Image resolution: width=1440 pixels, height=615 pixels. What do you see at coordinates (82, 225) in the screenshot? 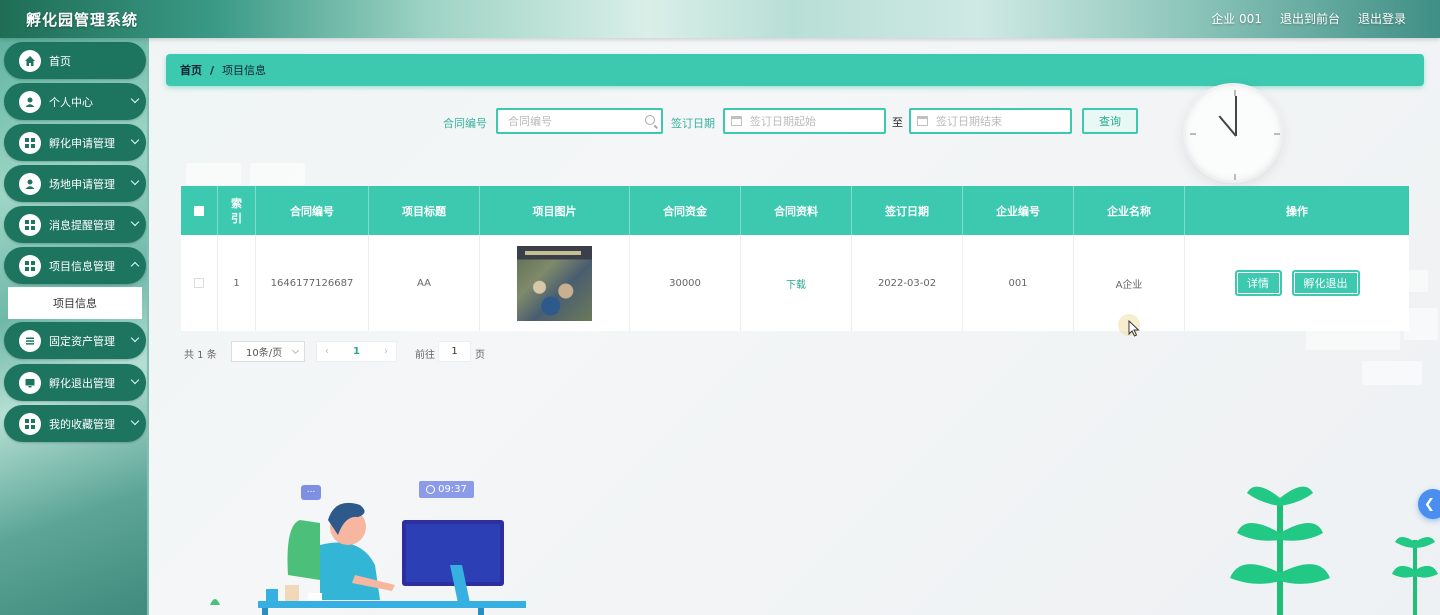
I see `sidebar-item-label: 消息提醒管理` at bounding box center [82, 225].